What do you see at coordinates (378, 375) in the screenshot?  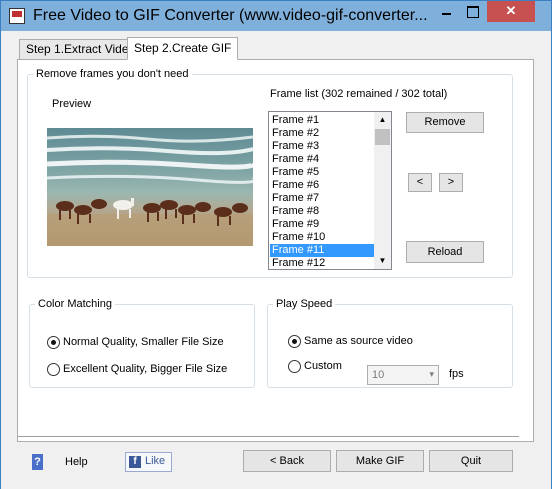 I see `custom-fps-value: 10` at bounding box center [378, 375].